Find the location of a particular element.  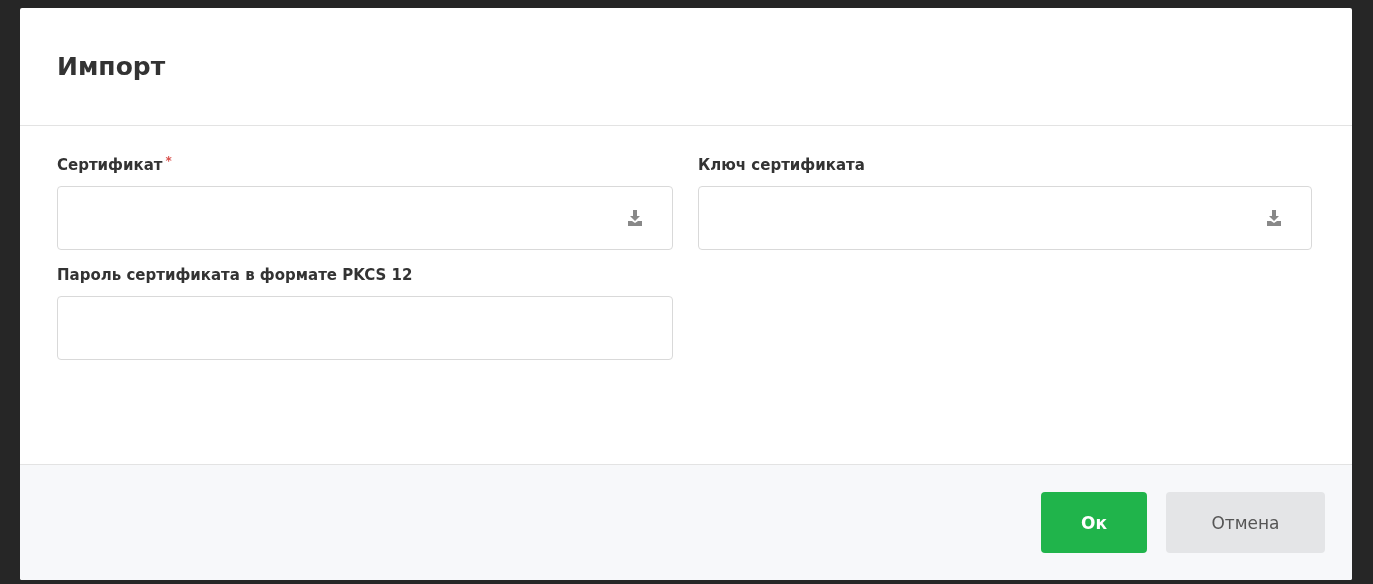

dialog-title: Импорт is located at coordinates (111, 66).